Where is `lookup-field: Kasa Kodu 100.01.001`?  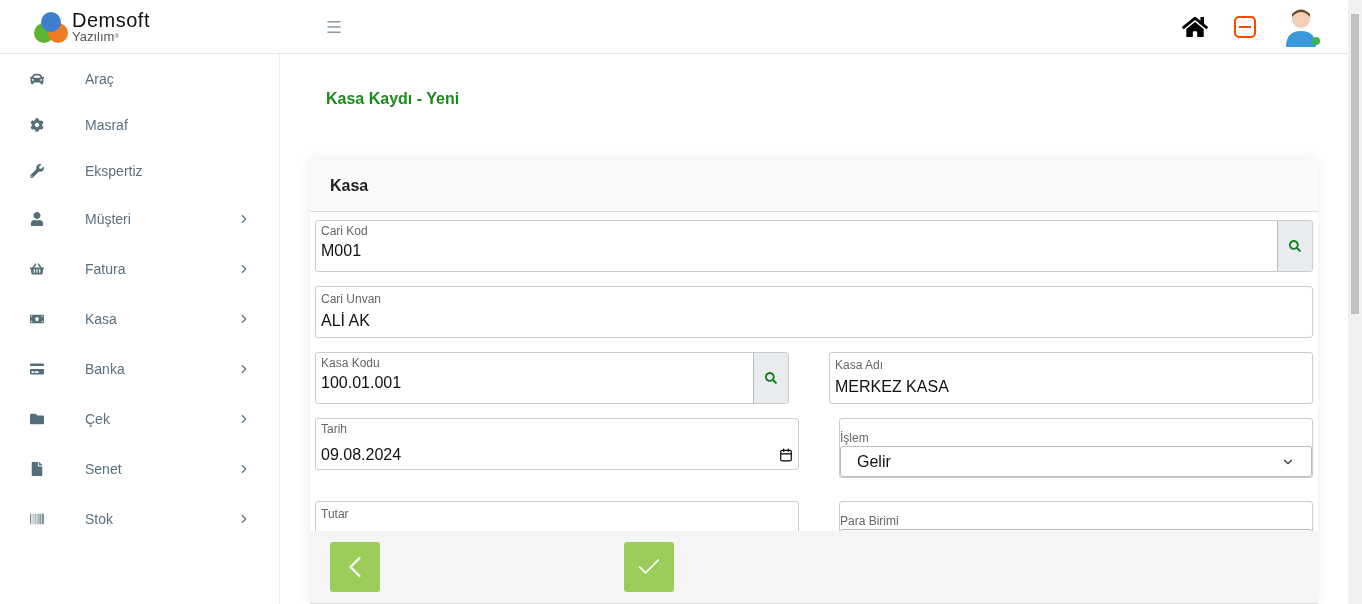
lookup-field: Kasa Kodu 100.01.001 is located at coordinates (552, 378).